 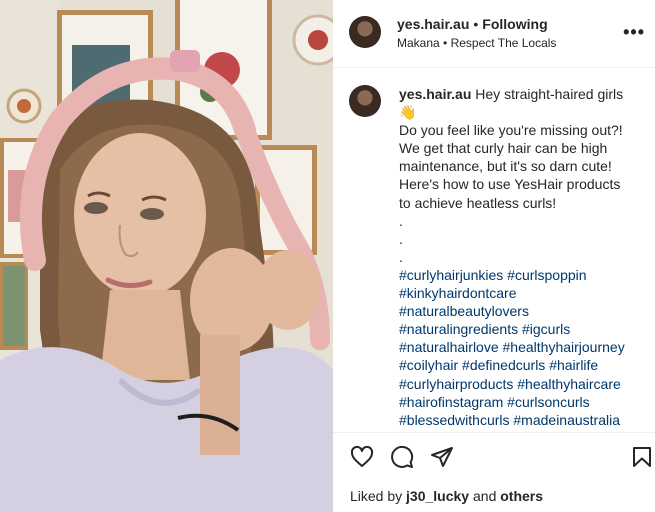 I want to click on hashtag-line: #kinkyhairdontcare, so click(x=521, y=293).